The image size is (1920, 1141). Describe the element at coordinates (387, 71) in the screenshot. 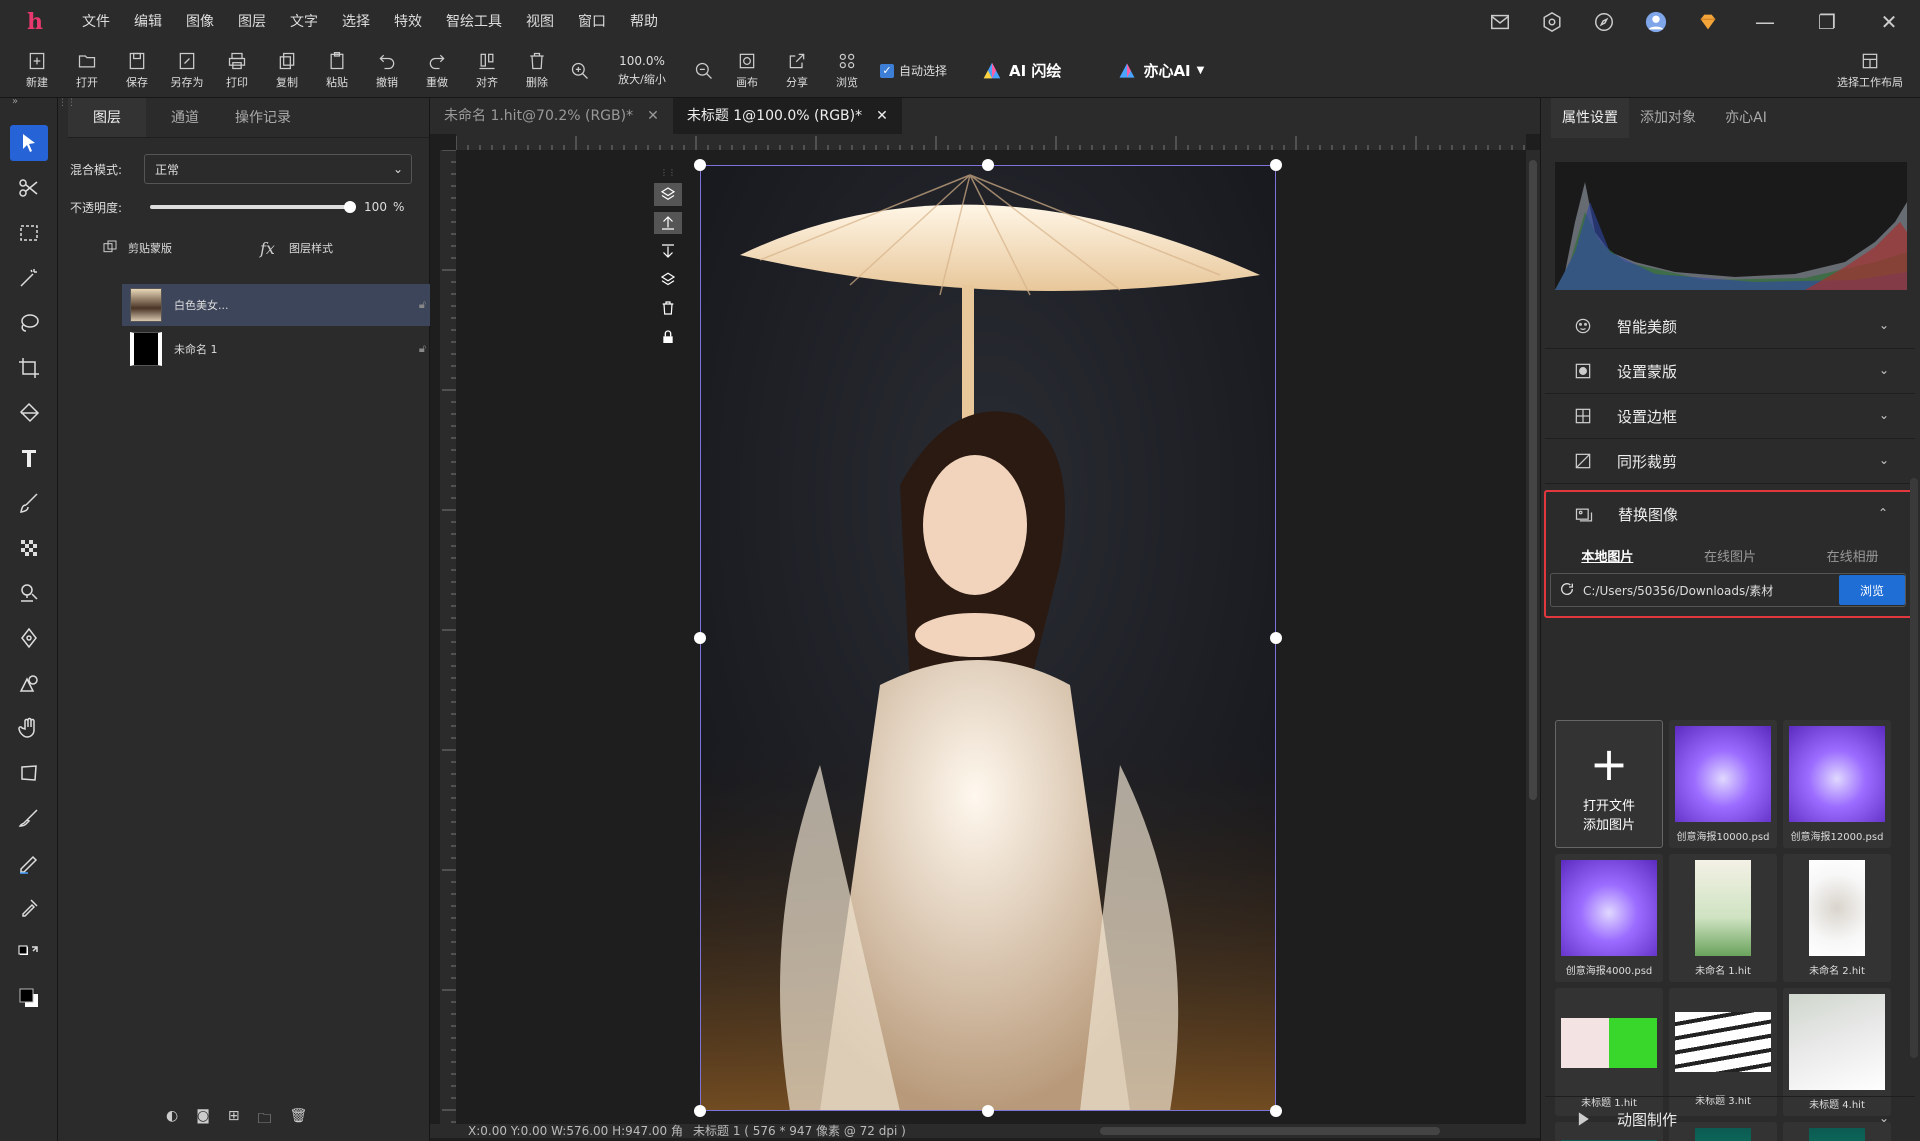

I see `undo-button: 撤销` at that location.